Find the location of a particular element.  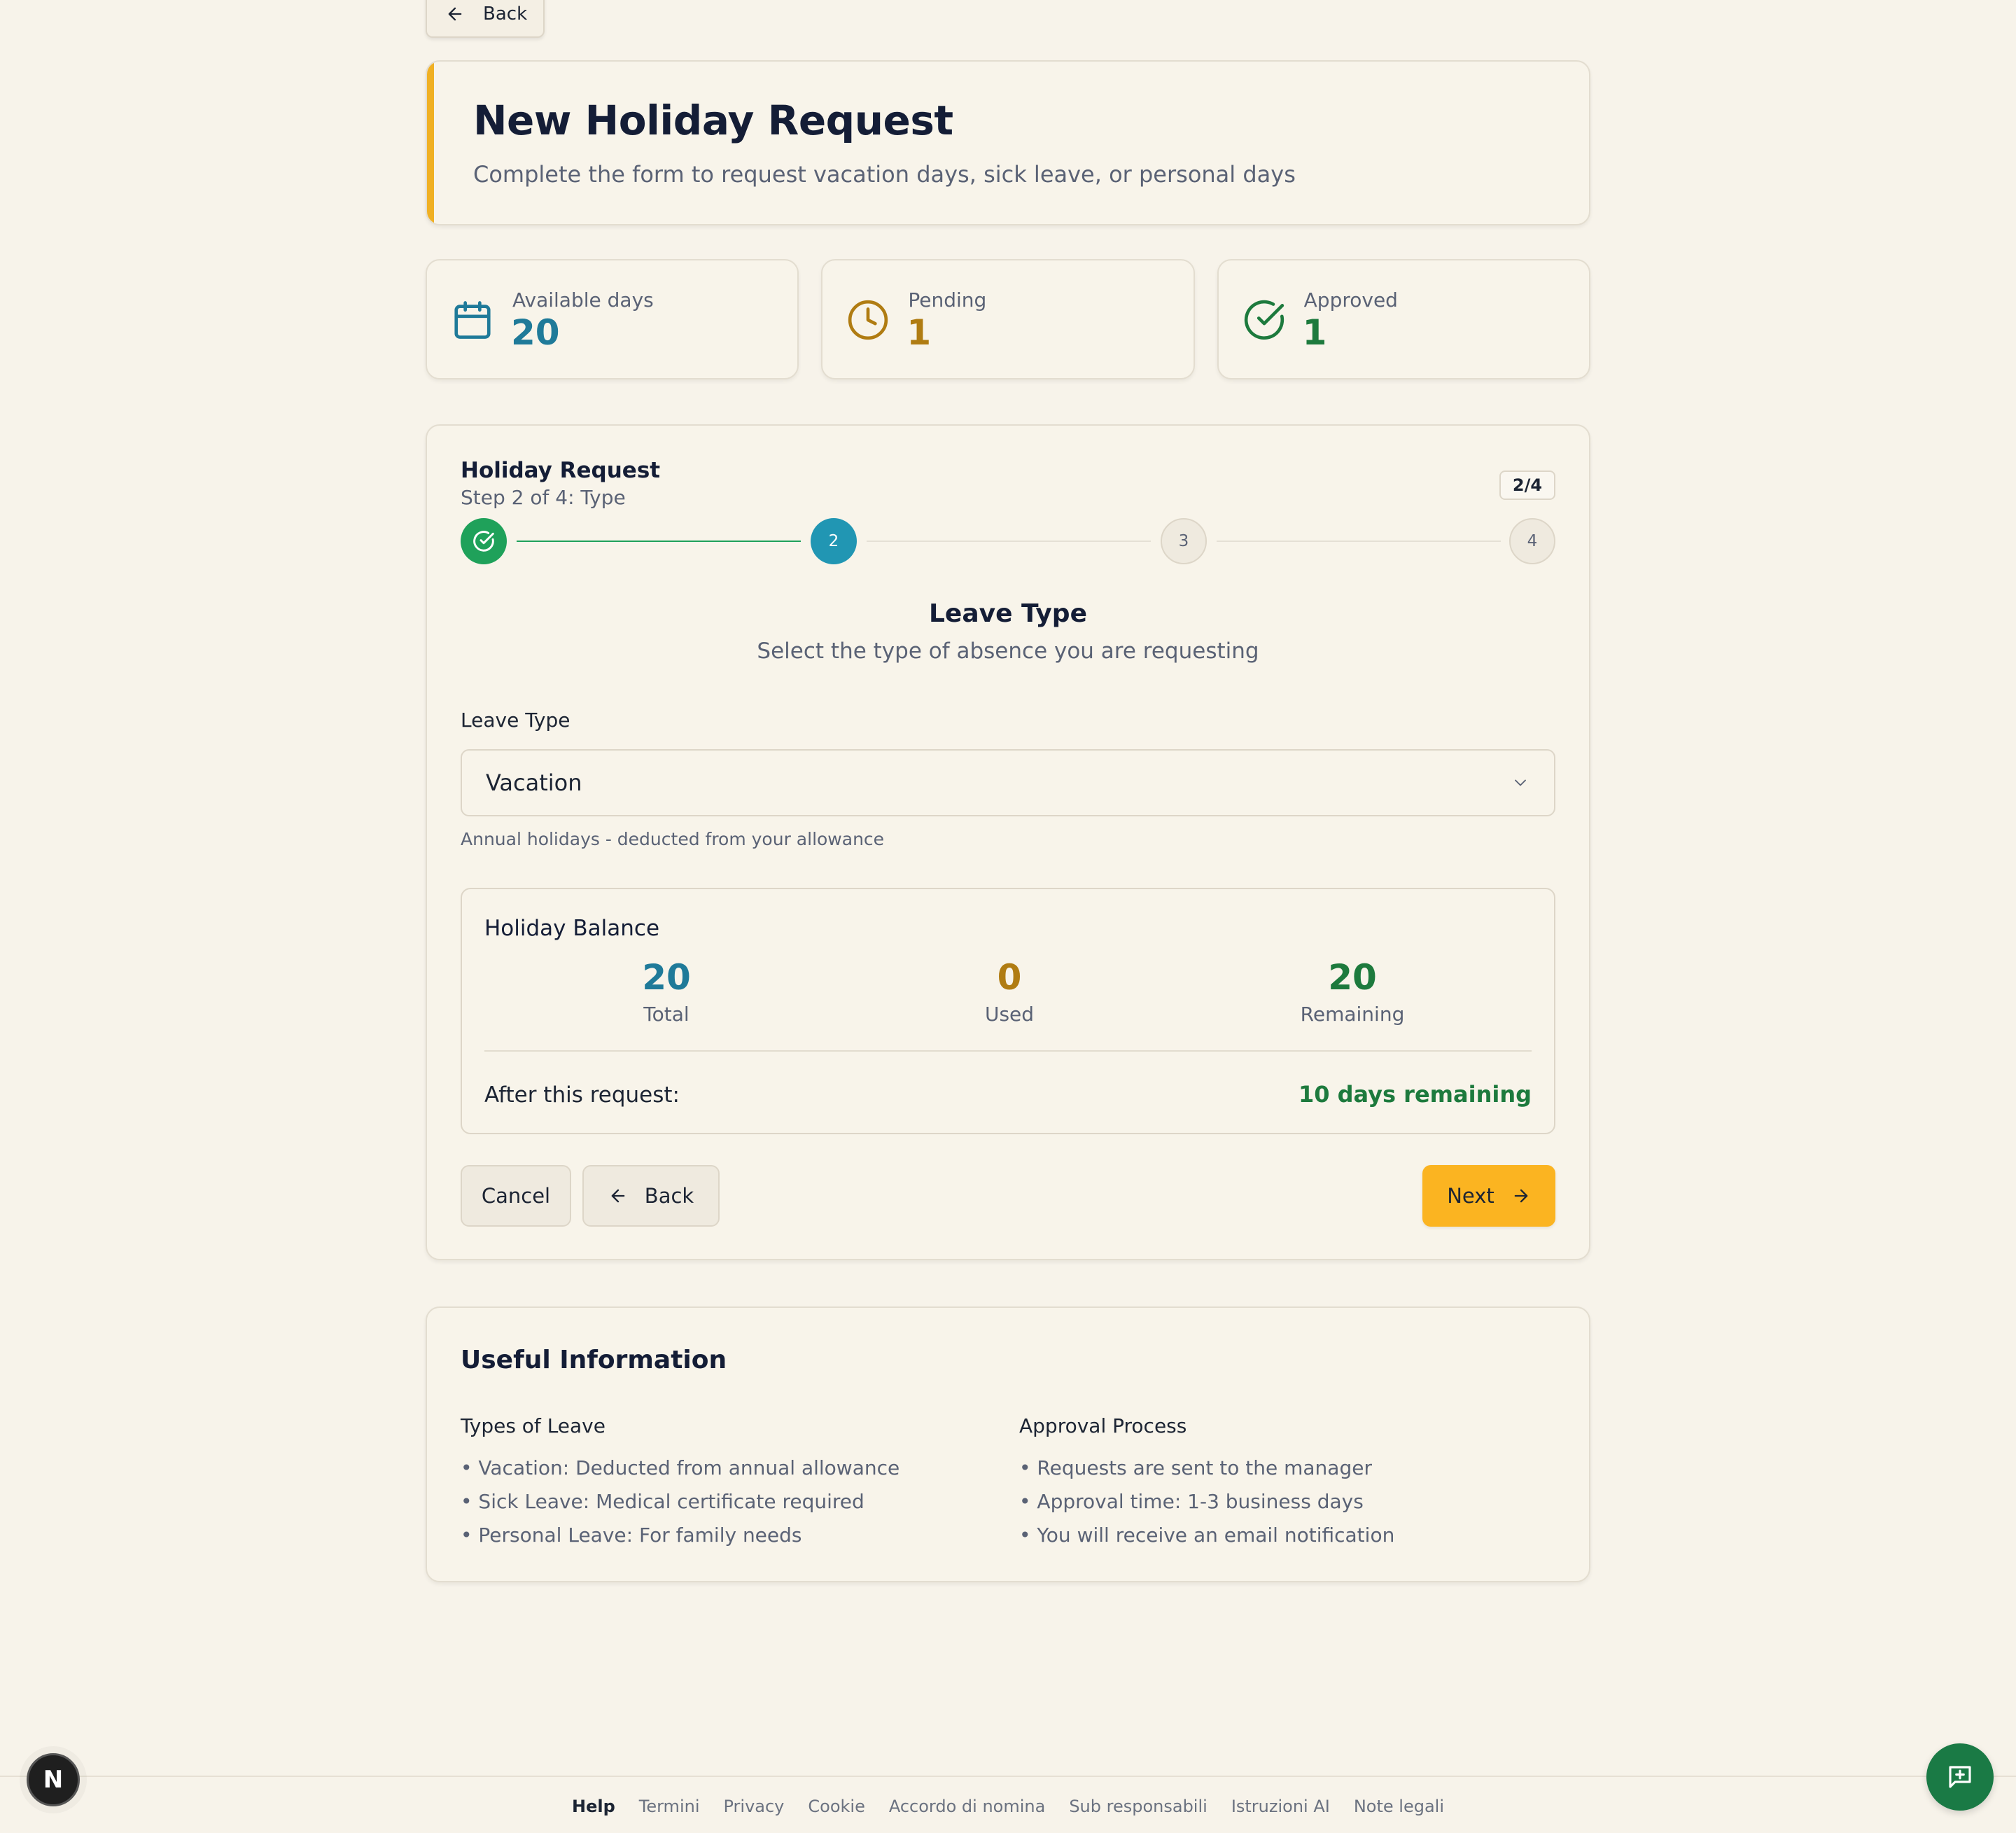

footer-link-termini: Termini is located at coordinates (669, 1807).